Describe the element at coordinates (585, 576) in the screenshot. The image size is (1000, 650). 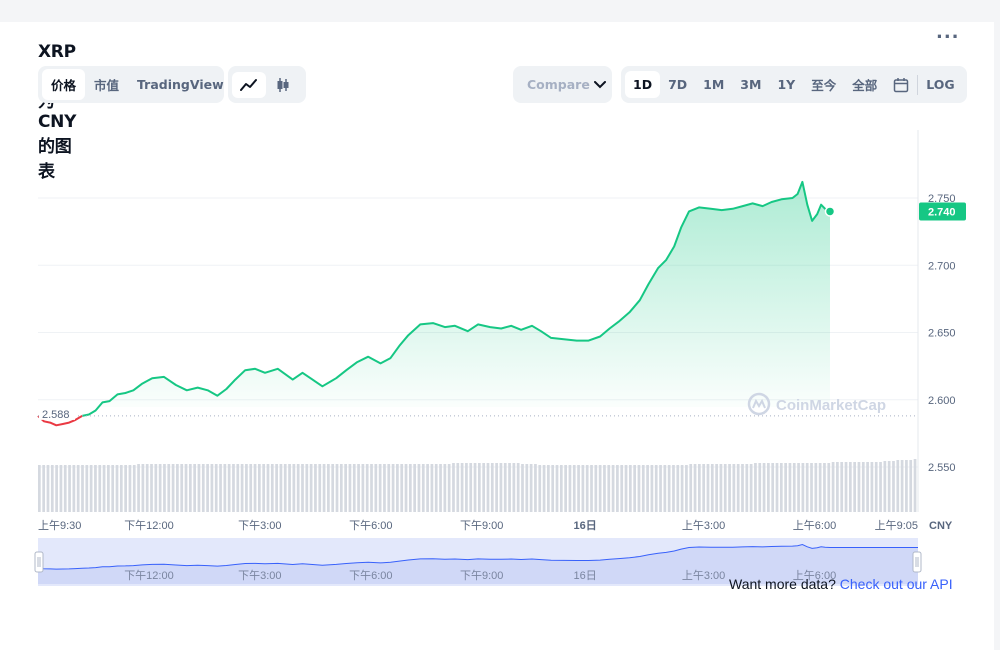
I see `navigator-tick-label: 16日` at that location.